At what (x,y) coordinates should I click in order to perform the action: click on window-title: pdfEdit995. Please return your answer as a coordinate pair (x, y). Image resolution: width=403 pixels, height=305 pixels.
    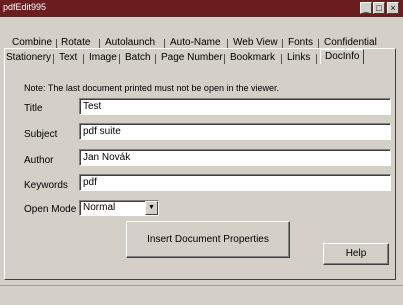
    Looking at the image, I should click on (25, 7).